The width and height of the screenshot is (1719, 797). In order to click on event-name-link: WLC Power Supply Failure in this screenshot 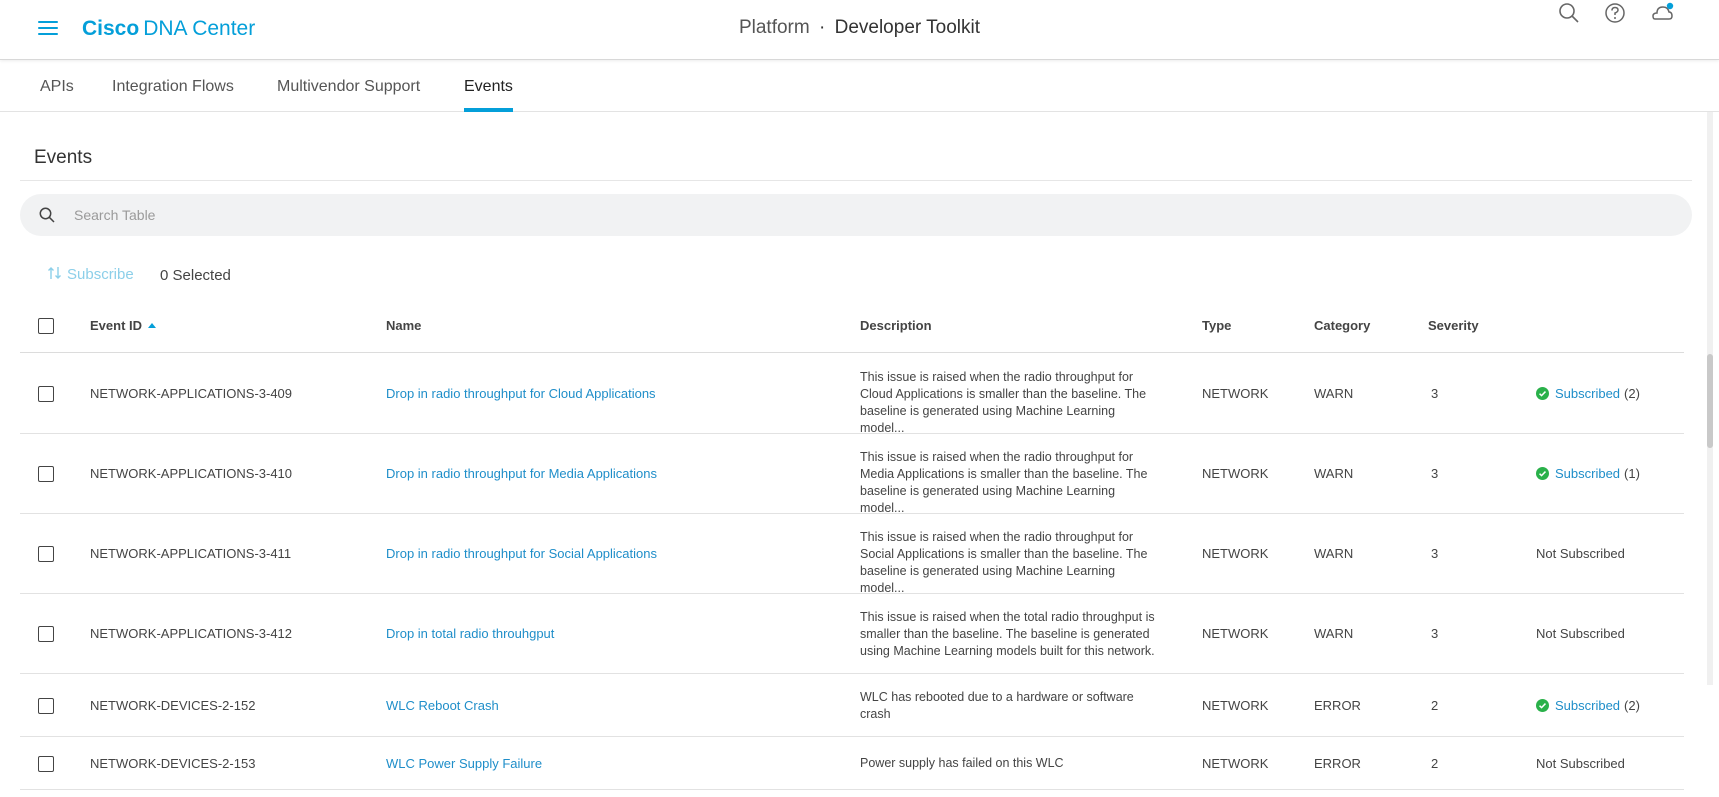, I will do `click(464, 763)`.